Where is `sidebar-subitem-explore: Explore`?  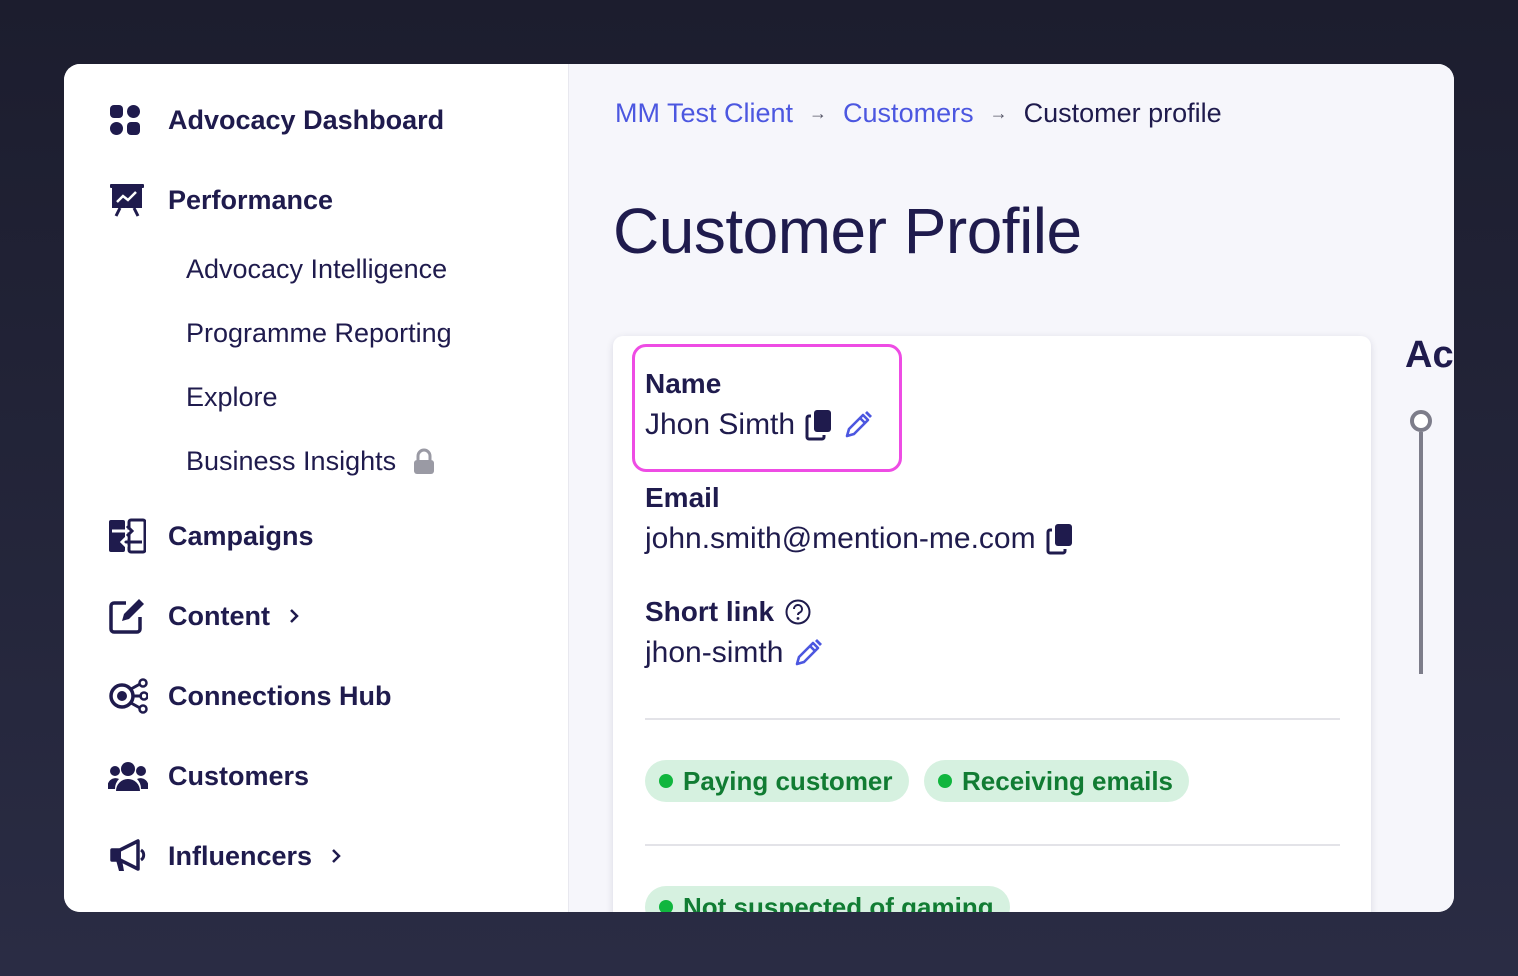
sidebar-subitem-explore: Explore is located at coordinates (232, 397).